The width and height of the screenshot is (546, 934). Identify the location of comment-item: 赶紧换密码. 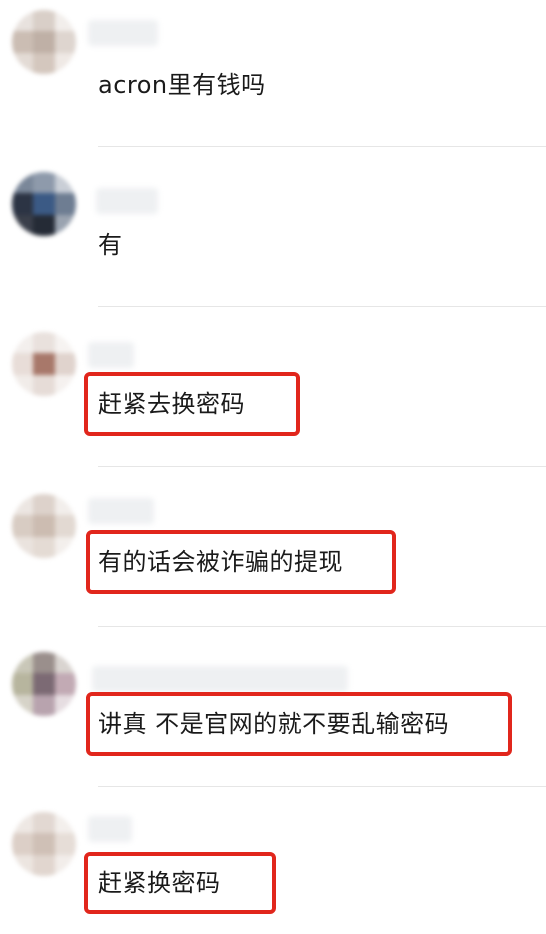
(273, 867).